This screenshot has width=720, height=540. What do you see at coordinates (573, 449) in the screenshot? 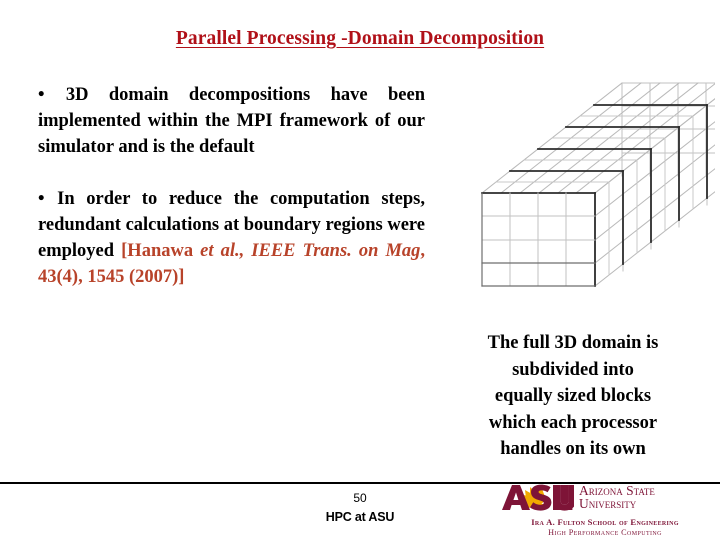
I see `caption-line-5: handles on its own` at bounding box center [573, 449].